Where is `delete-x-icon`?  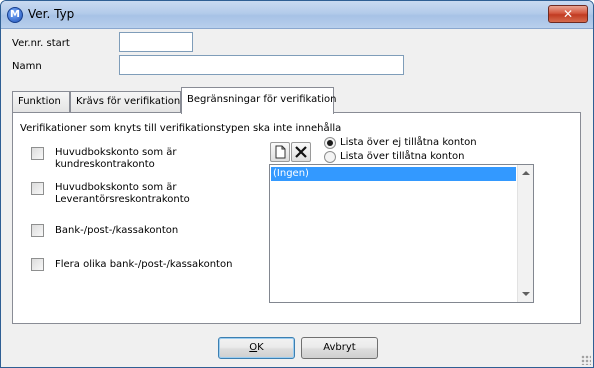 delete-x-icon is located at coordinates (301, 152).